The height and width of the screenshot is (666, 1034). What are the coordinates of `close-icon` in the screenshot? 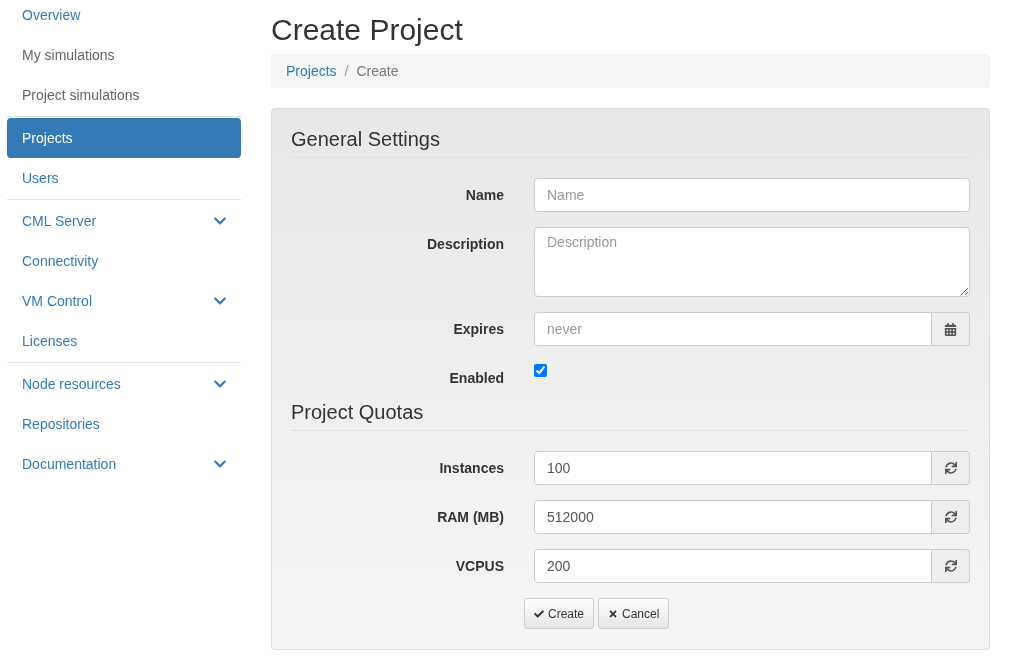 It's located at (613, 613).